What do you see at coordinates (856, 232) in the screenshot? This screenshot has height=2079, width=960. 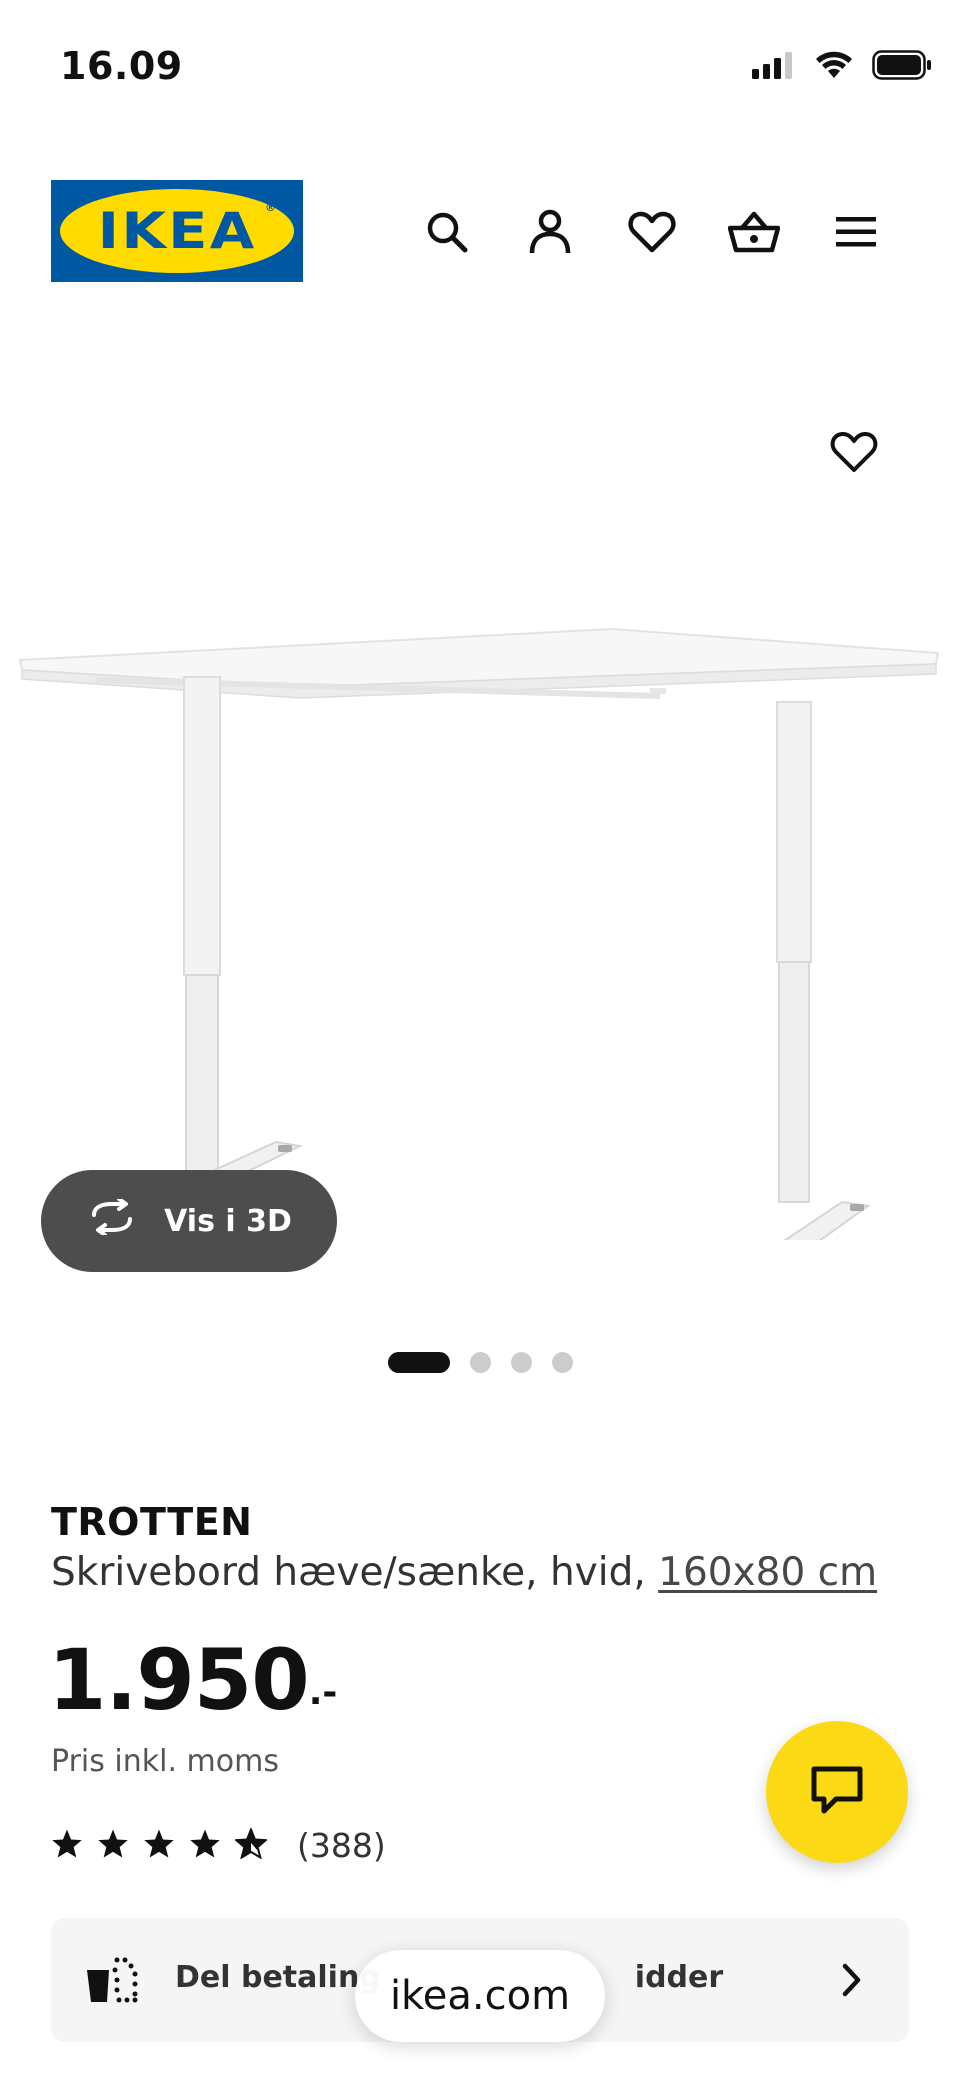 I see `menu-icon` at bounding box center [856, 232].